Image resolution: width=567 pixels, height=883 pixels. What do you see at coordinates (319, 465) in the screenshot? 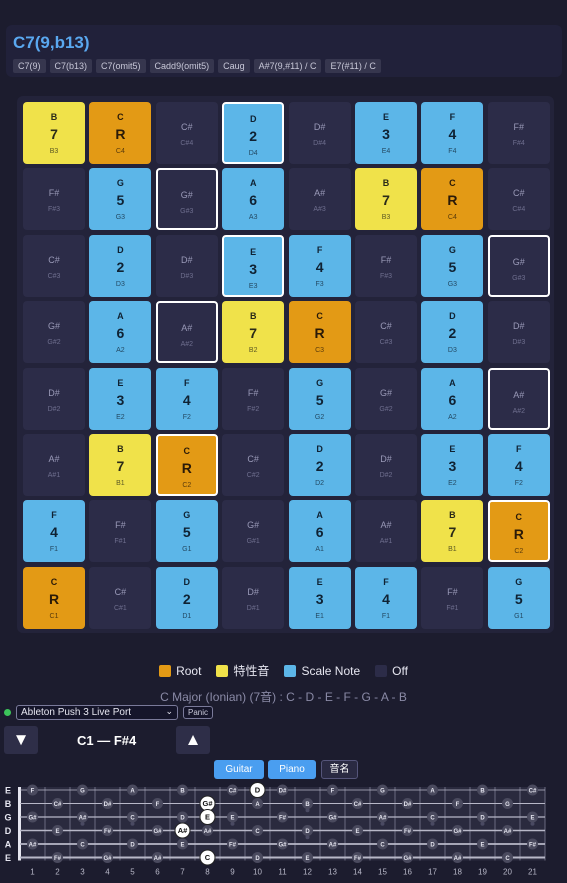
I see `pad-d2: D 2 D2` at bounding box center [319, 465].